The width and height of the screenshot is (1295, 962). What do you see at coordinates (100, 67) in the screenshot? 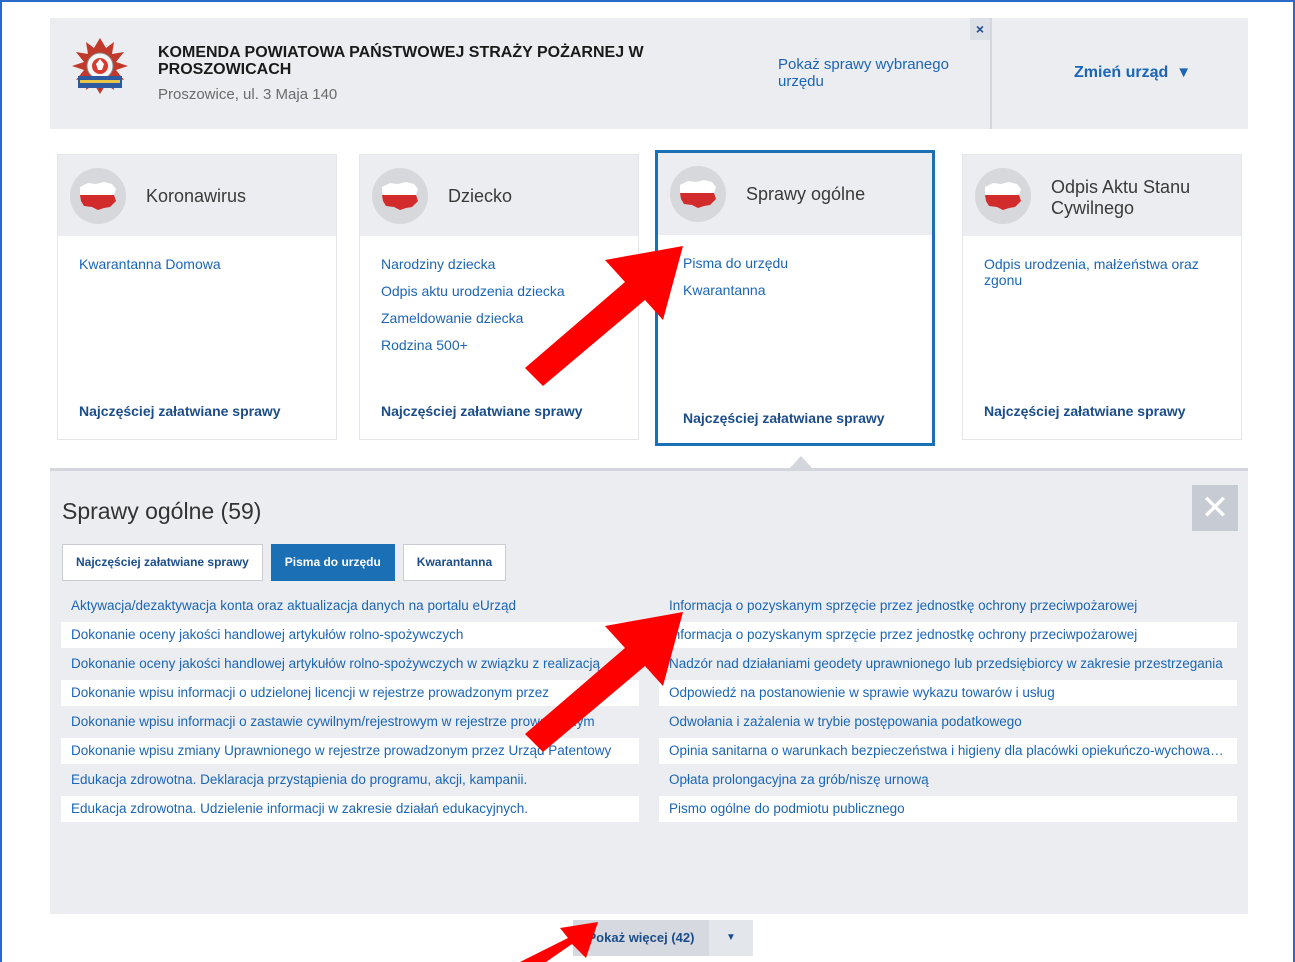
I see `fire-brigade-crest-logo` at bounding box center [100, 67].